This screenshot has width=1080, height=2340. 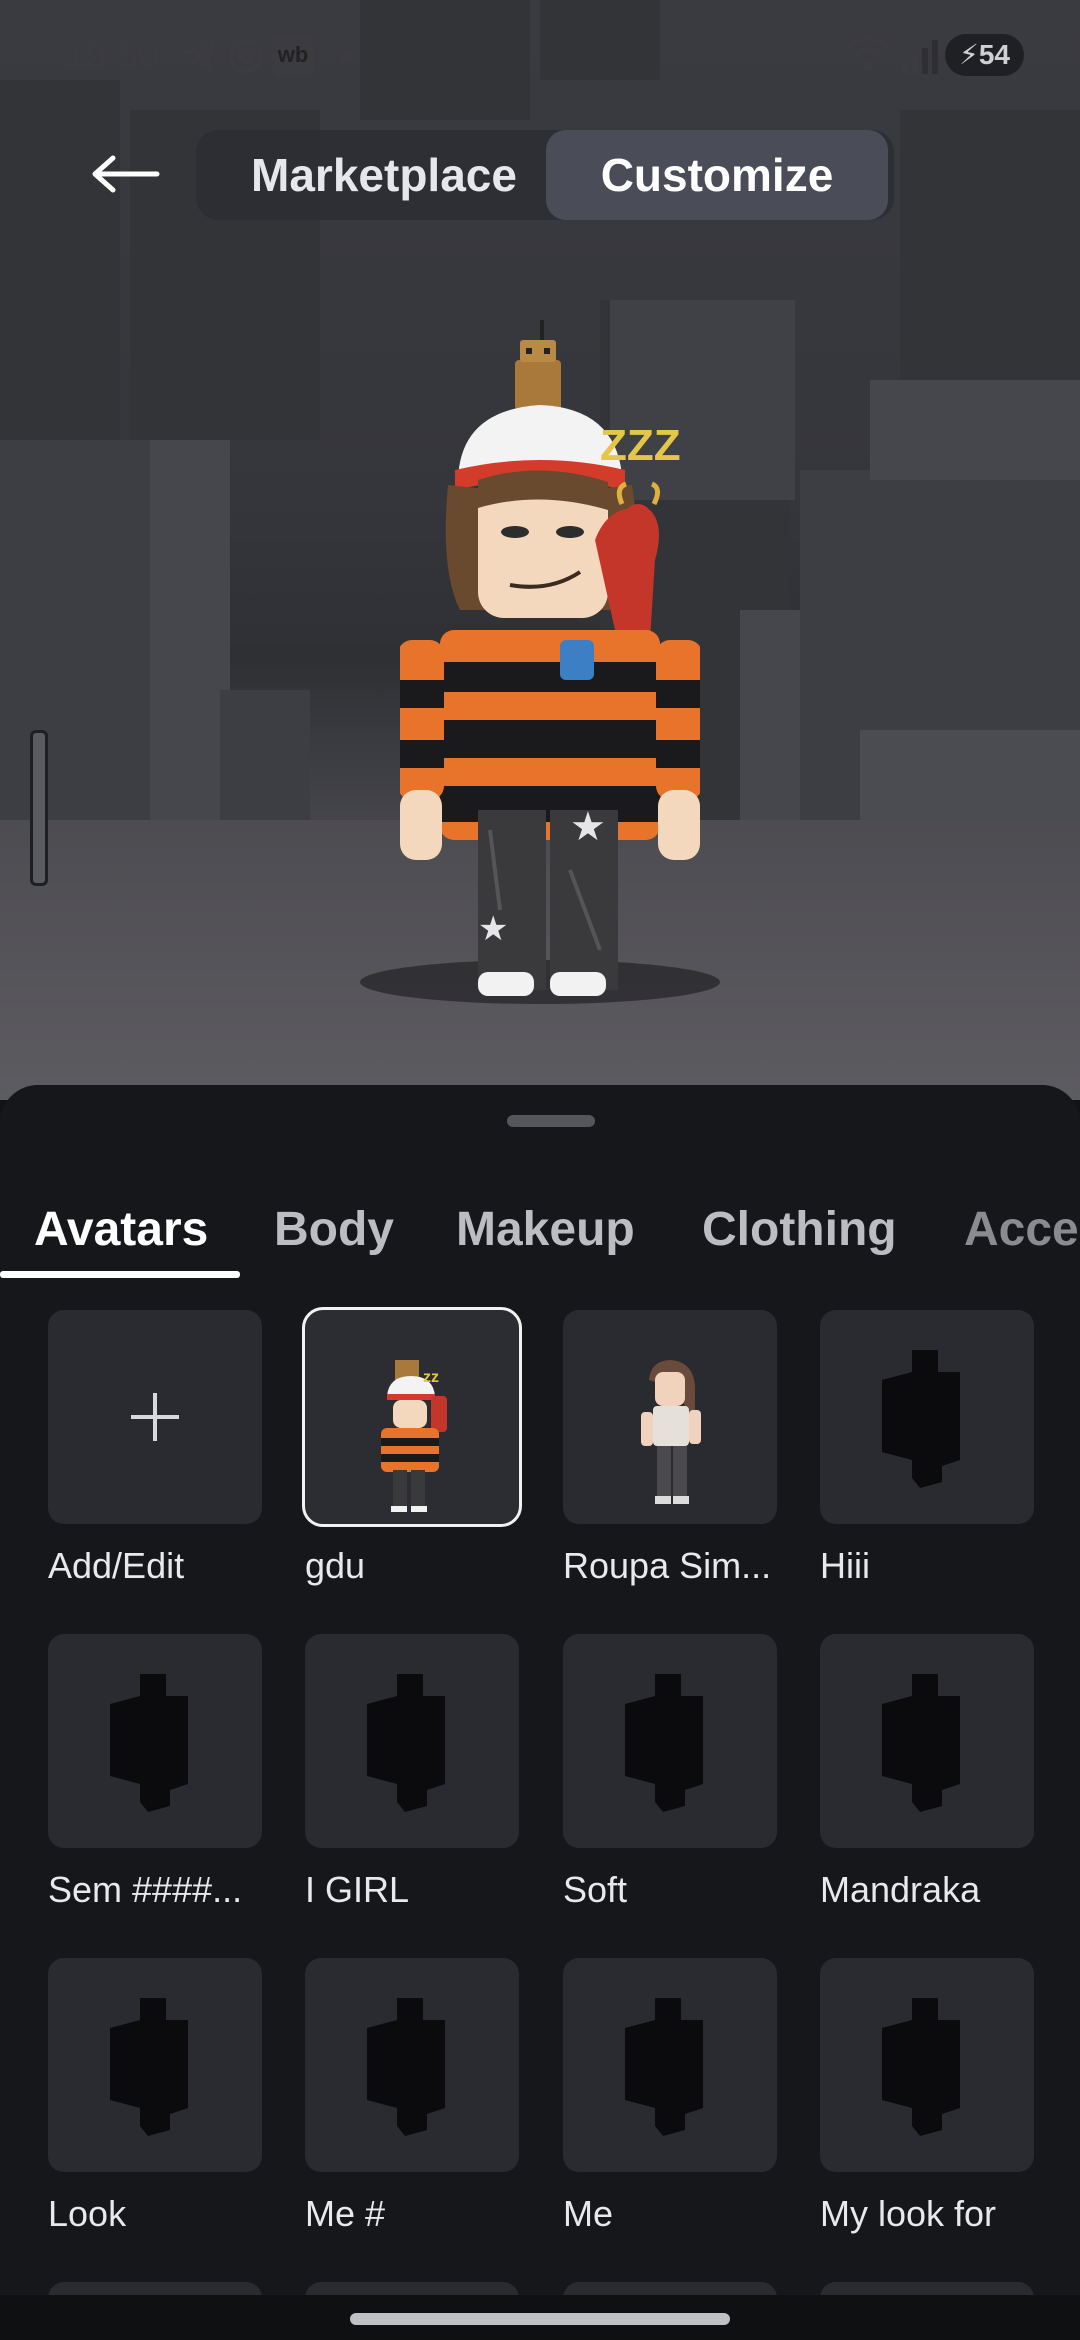 I want to click on tab-marketplace: Marketplace, so click(x=384, y=175).